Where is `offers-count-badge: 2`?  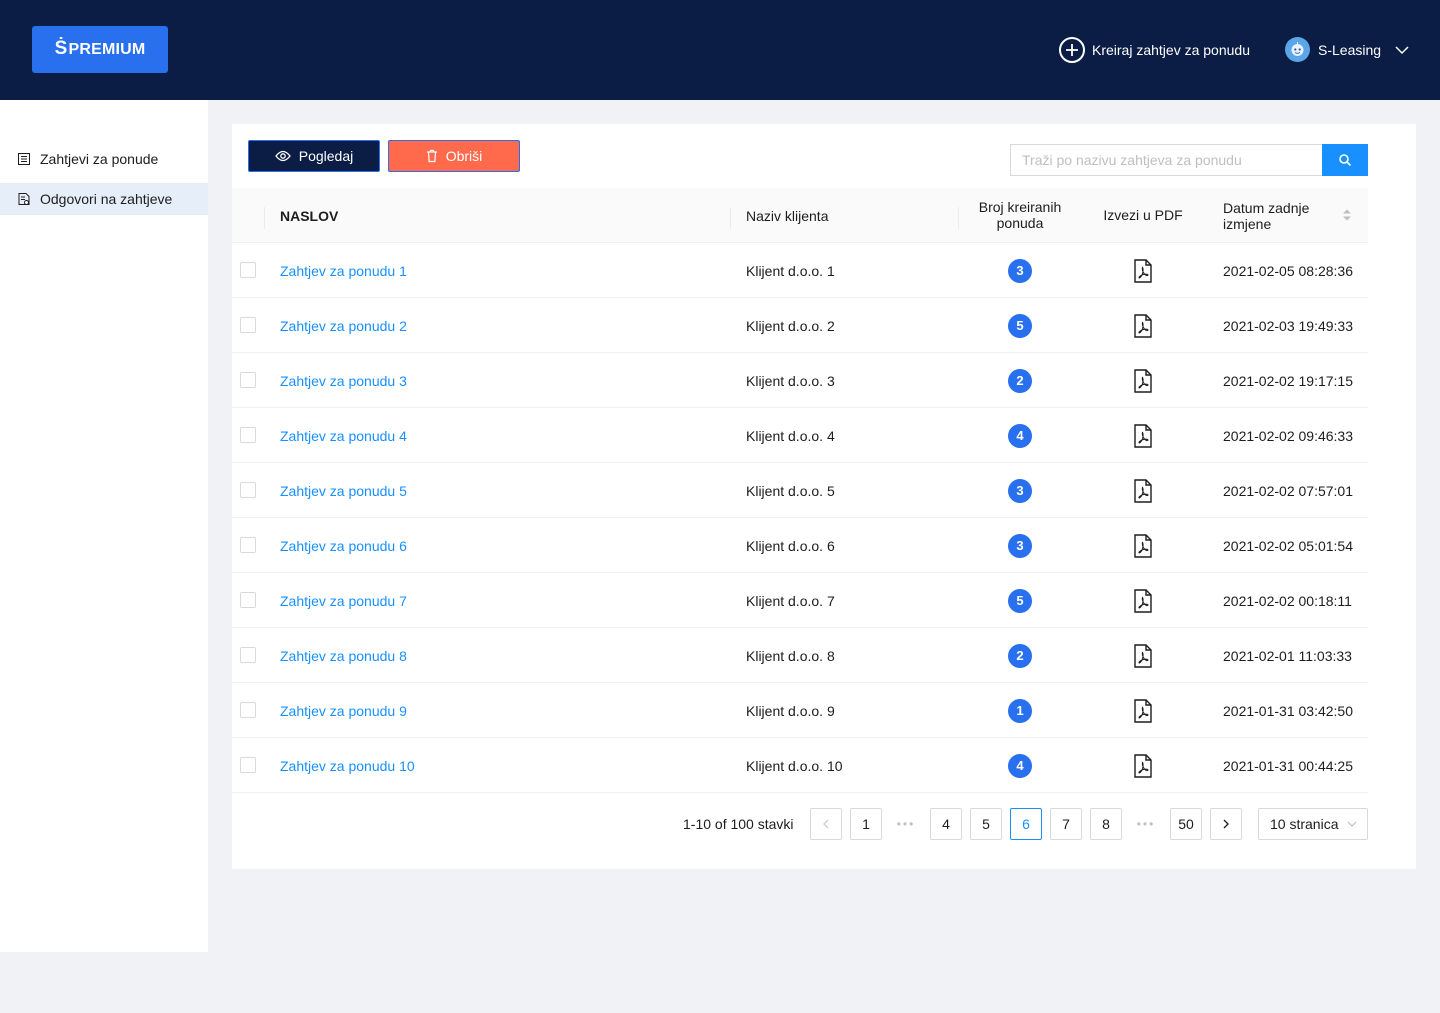
offers-count-badge: 2 is located at coordinates (1020, 380).